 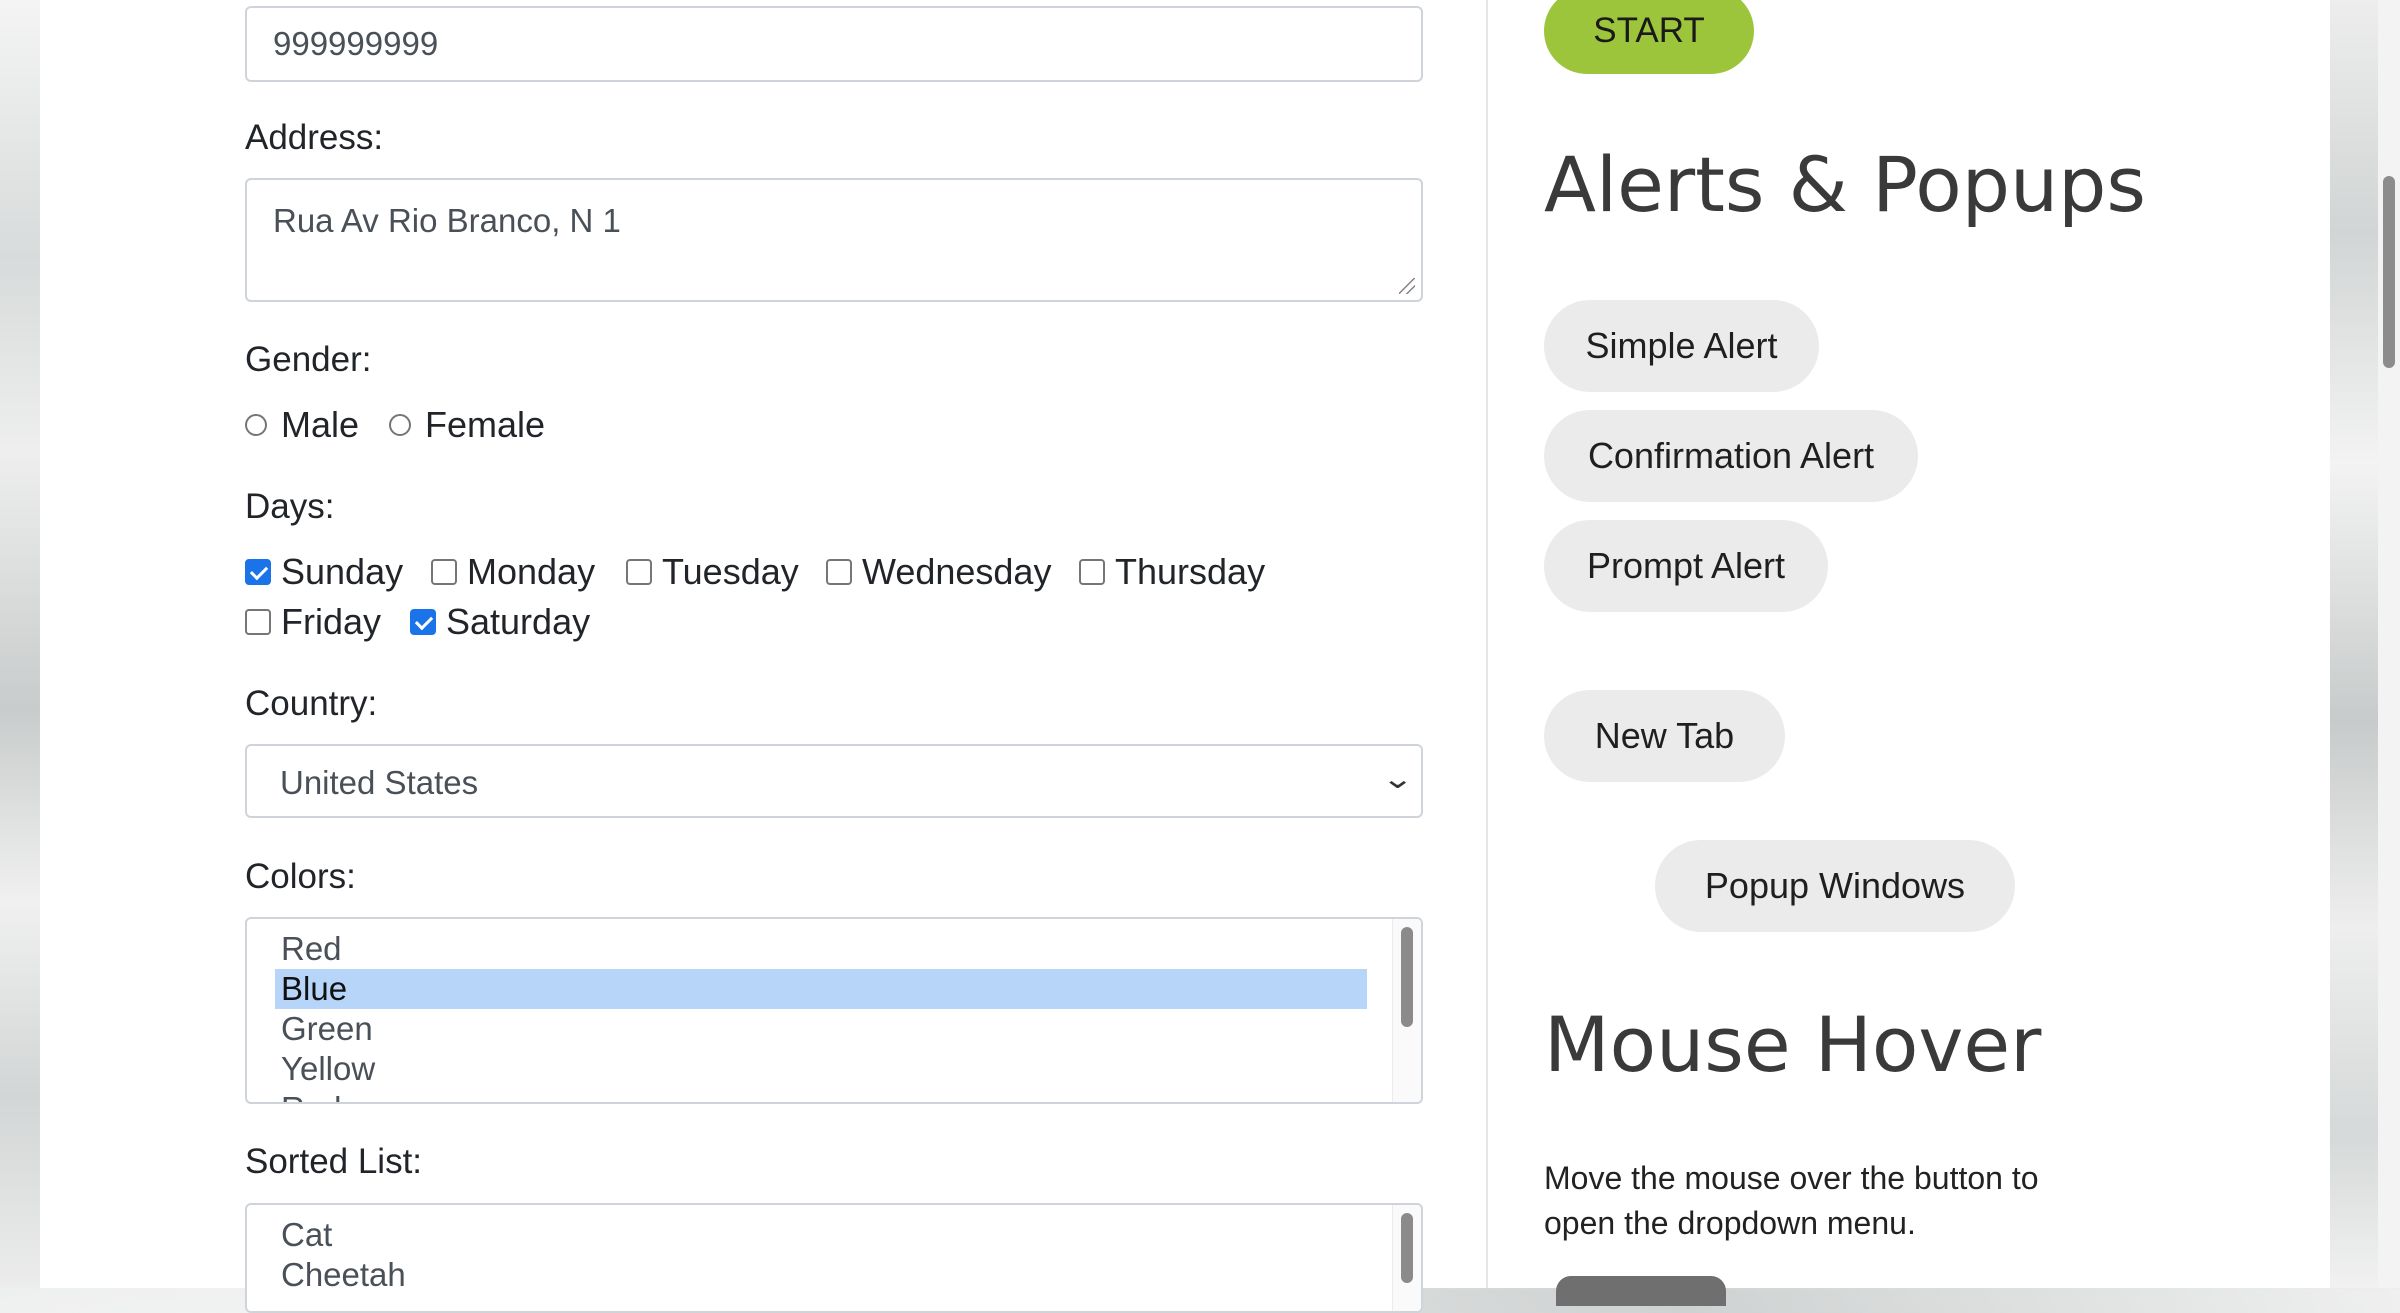 I want to click on day-checkbox-friday: Friday, so click(x=313, y=622).